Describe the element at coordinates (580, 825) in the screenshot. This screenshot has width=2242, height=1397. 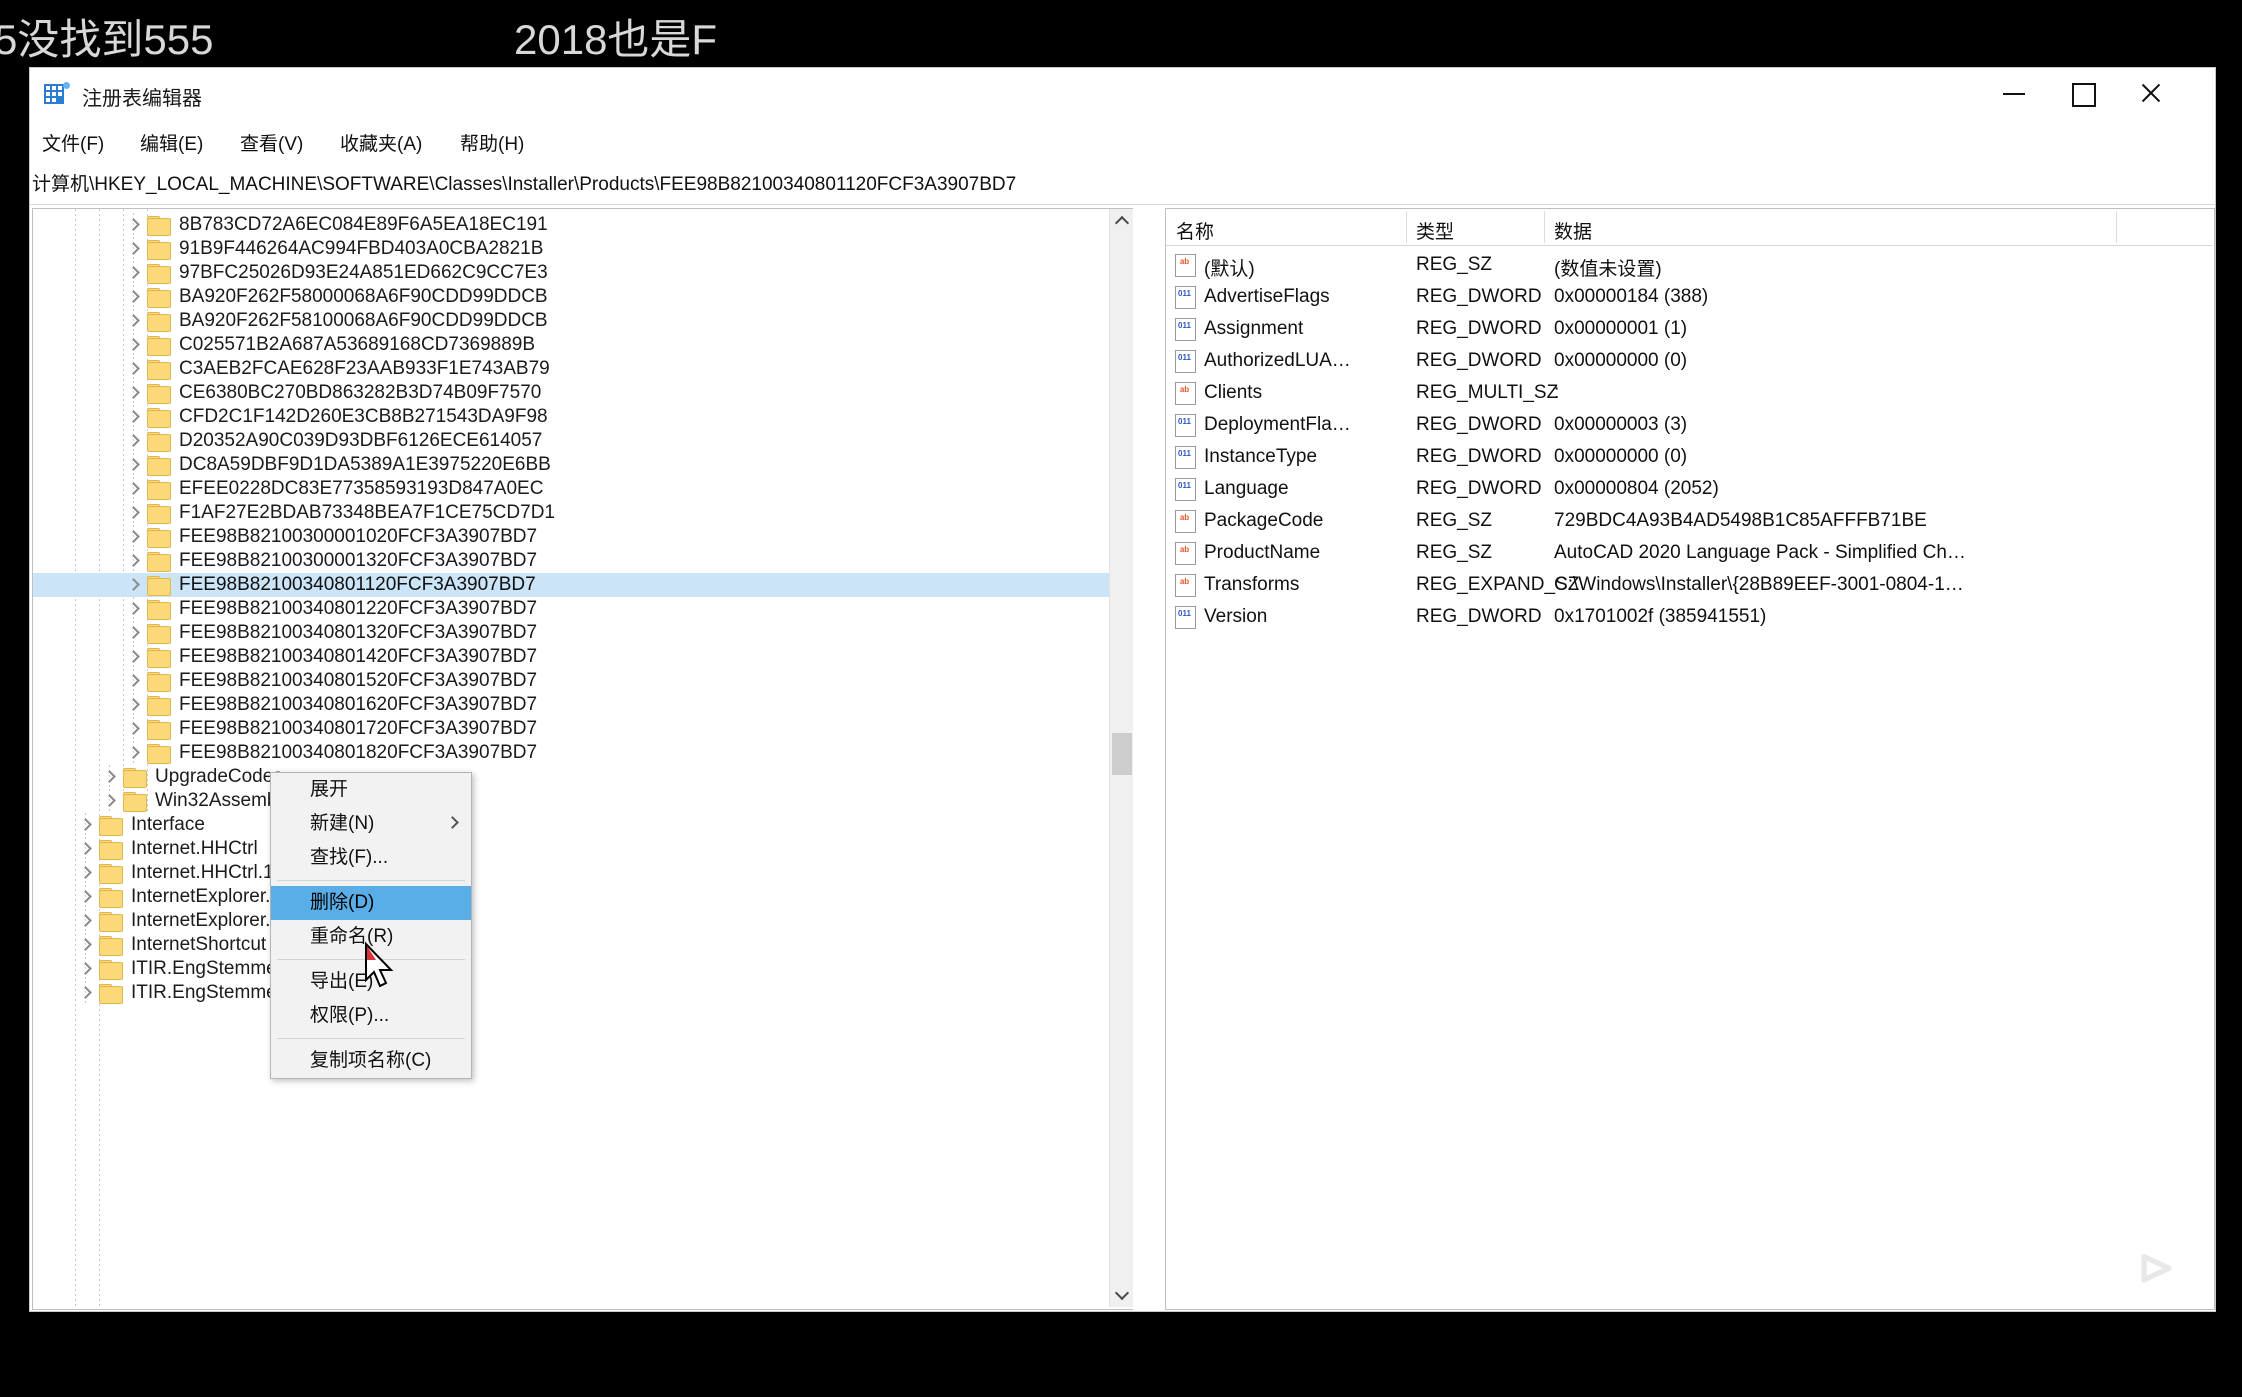
I see `tree-item: Interface` at that location.